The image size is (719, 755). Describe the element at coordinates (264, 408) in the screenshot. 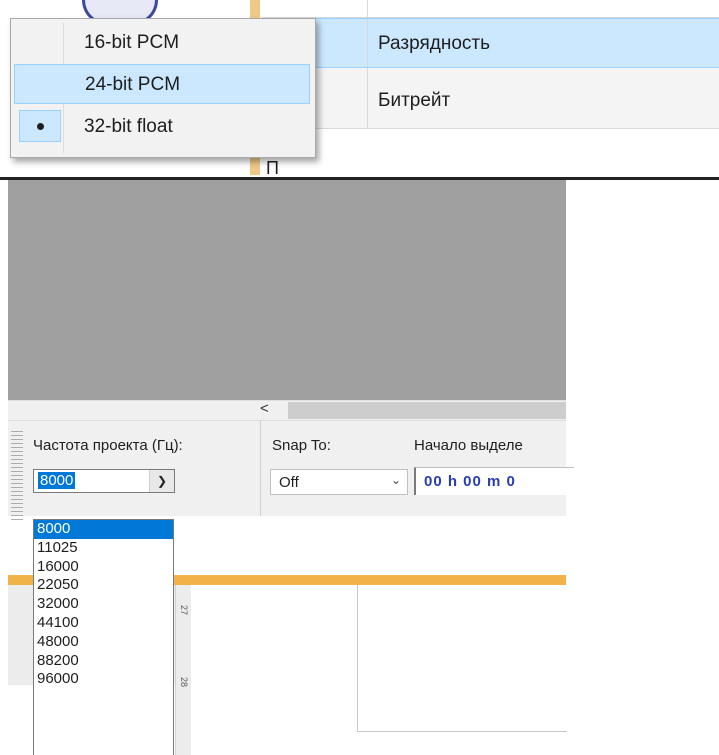

I see `scroll-left-arrow-icon: <` at that location.